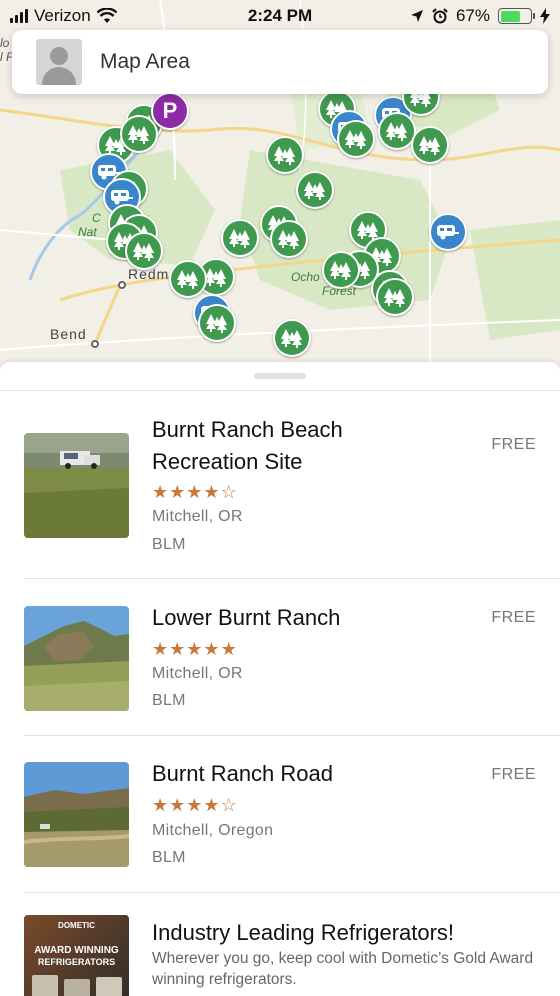 The image size is (560, 996). Describe the element at coordinates (280, 376) in the screenshot. I see `sheet-drag-handle` at that location.